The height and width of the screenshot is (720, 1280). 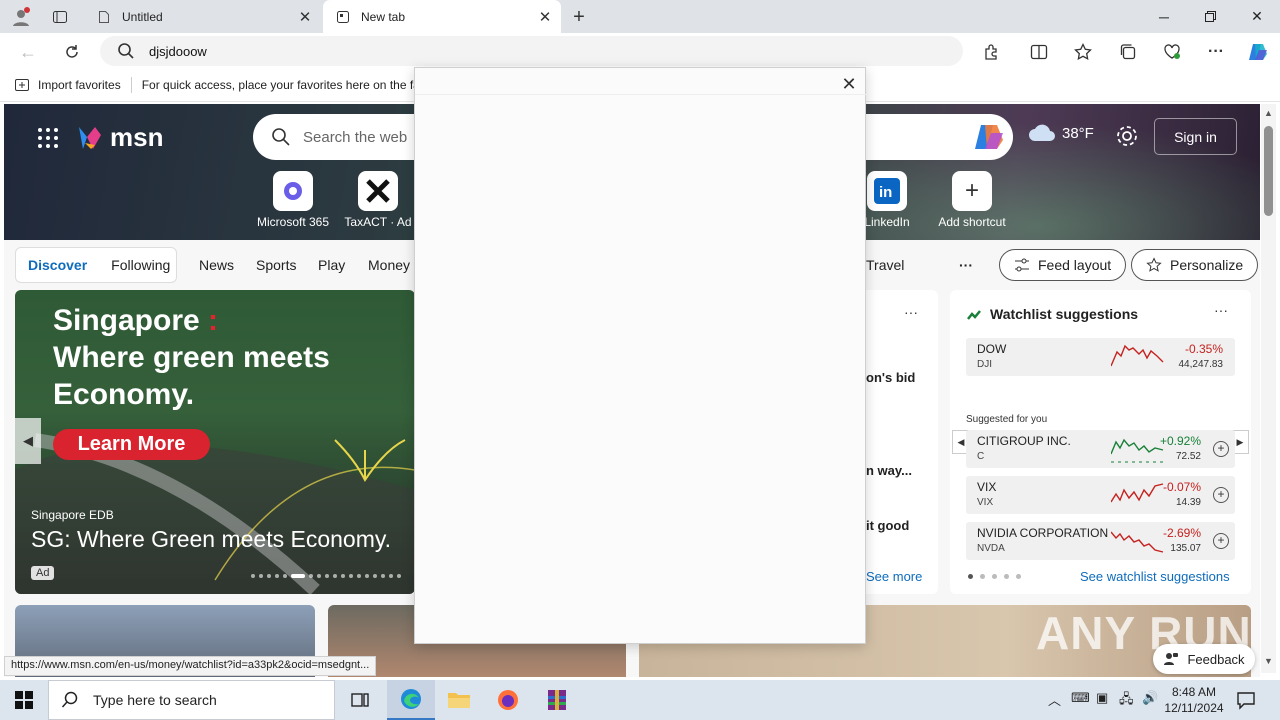 What do you see at coordinates (508, 700) in the screenshot?
I see `firefox-icon` at bounding box center [508, 700].